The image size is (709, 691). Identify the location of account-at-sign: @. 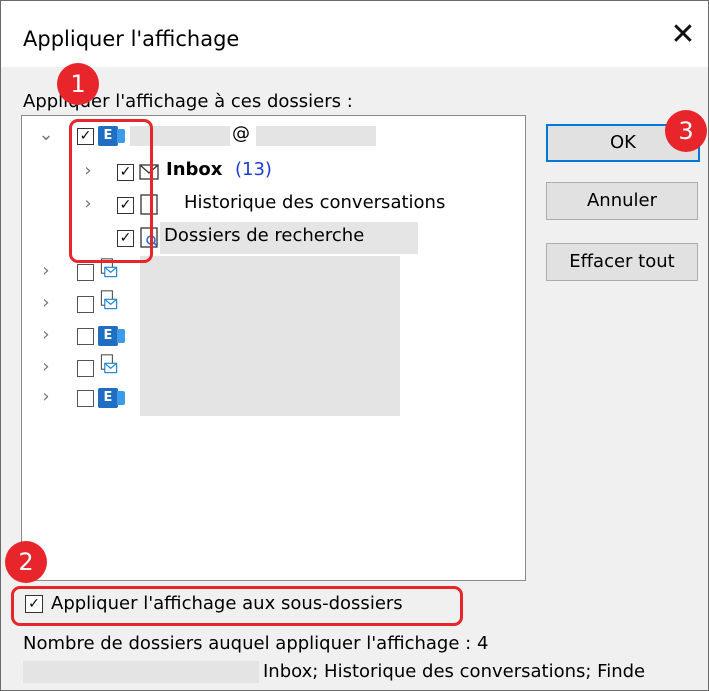
(241, 133).